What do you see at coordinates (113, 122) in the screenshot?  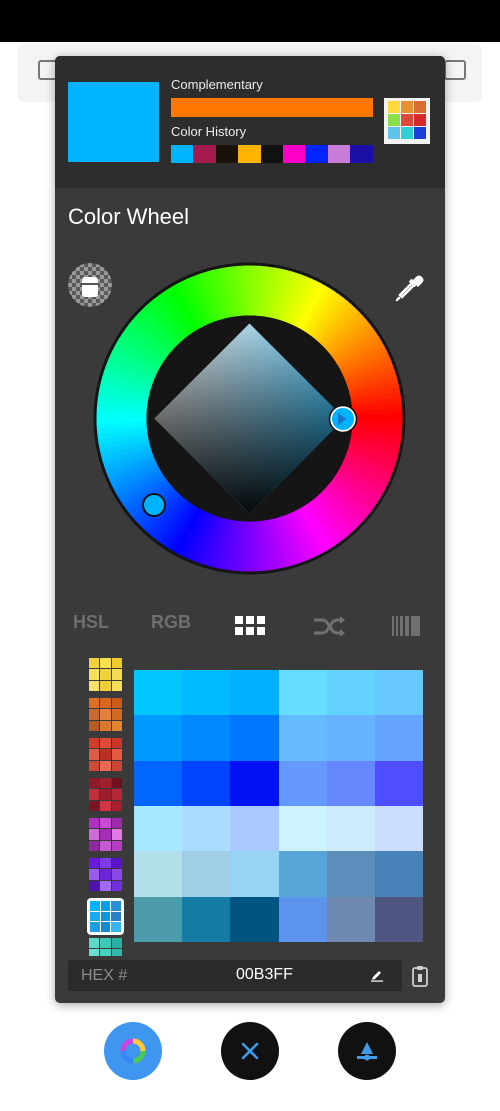 I see `current-color-swatch` at bounding box center [113, 122].